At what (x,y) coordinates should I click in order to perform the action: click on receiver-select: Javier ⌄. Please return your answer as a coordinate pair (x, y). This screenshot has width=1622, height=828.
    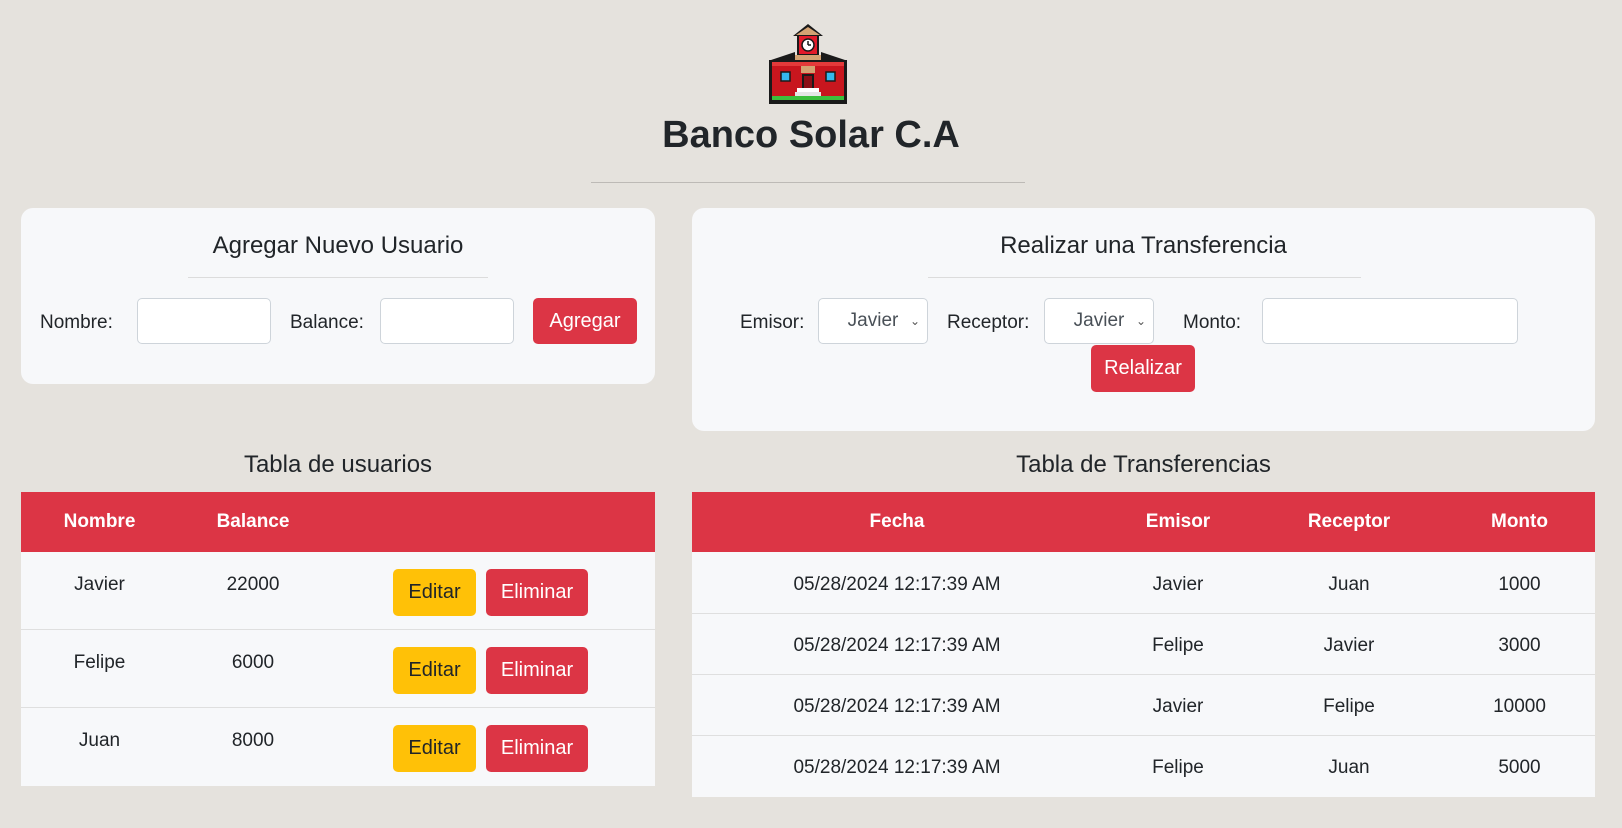
    Looking at the image, I should click on (1099, 321).